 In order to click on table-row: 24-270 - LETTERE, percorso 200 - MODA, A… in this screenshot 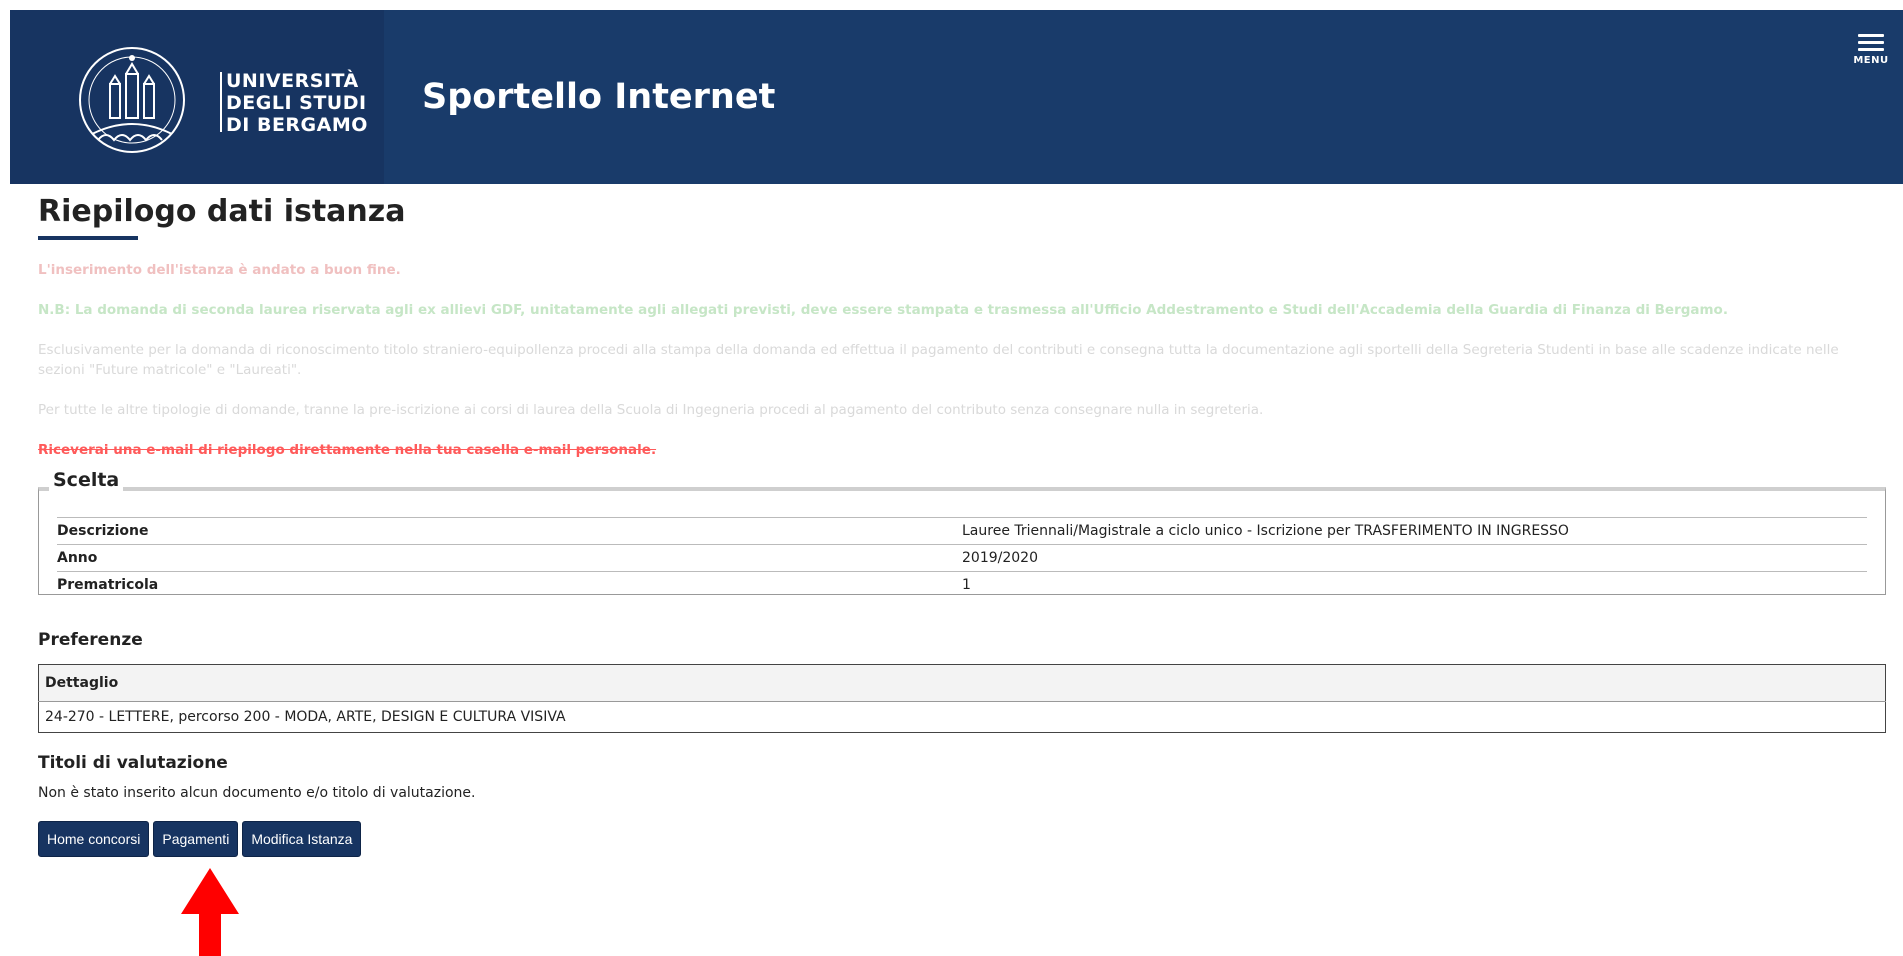, I will do `click(962, 717)`.